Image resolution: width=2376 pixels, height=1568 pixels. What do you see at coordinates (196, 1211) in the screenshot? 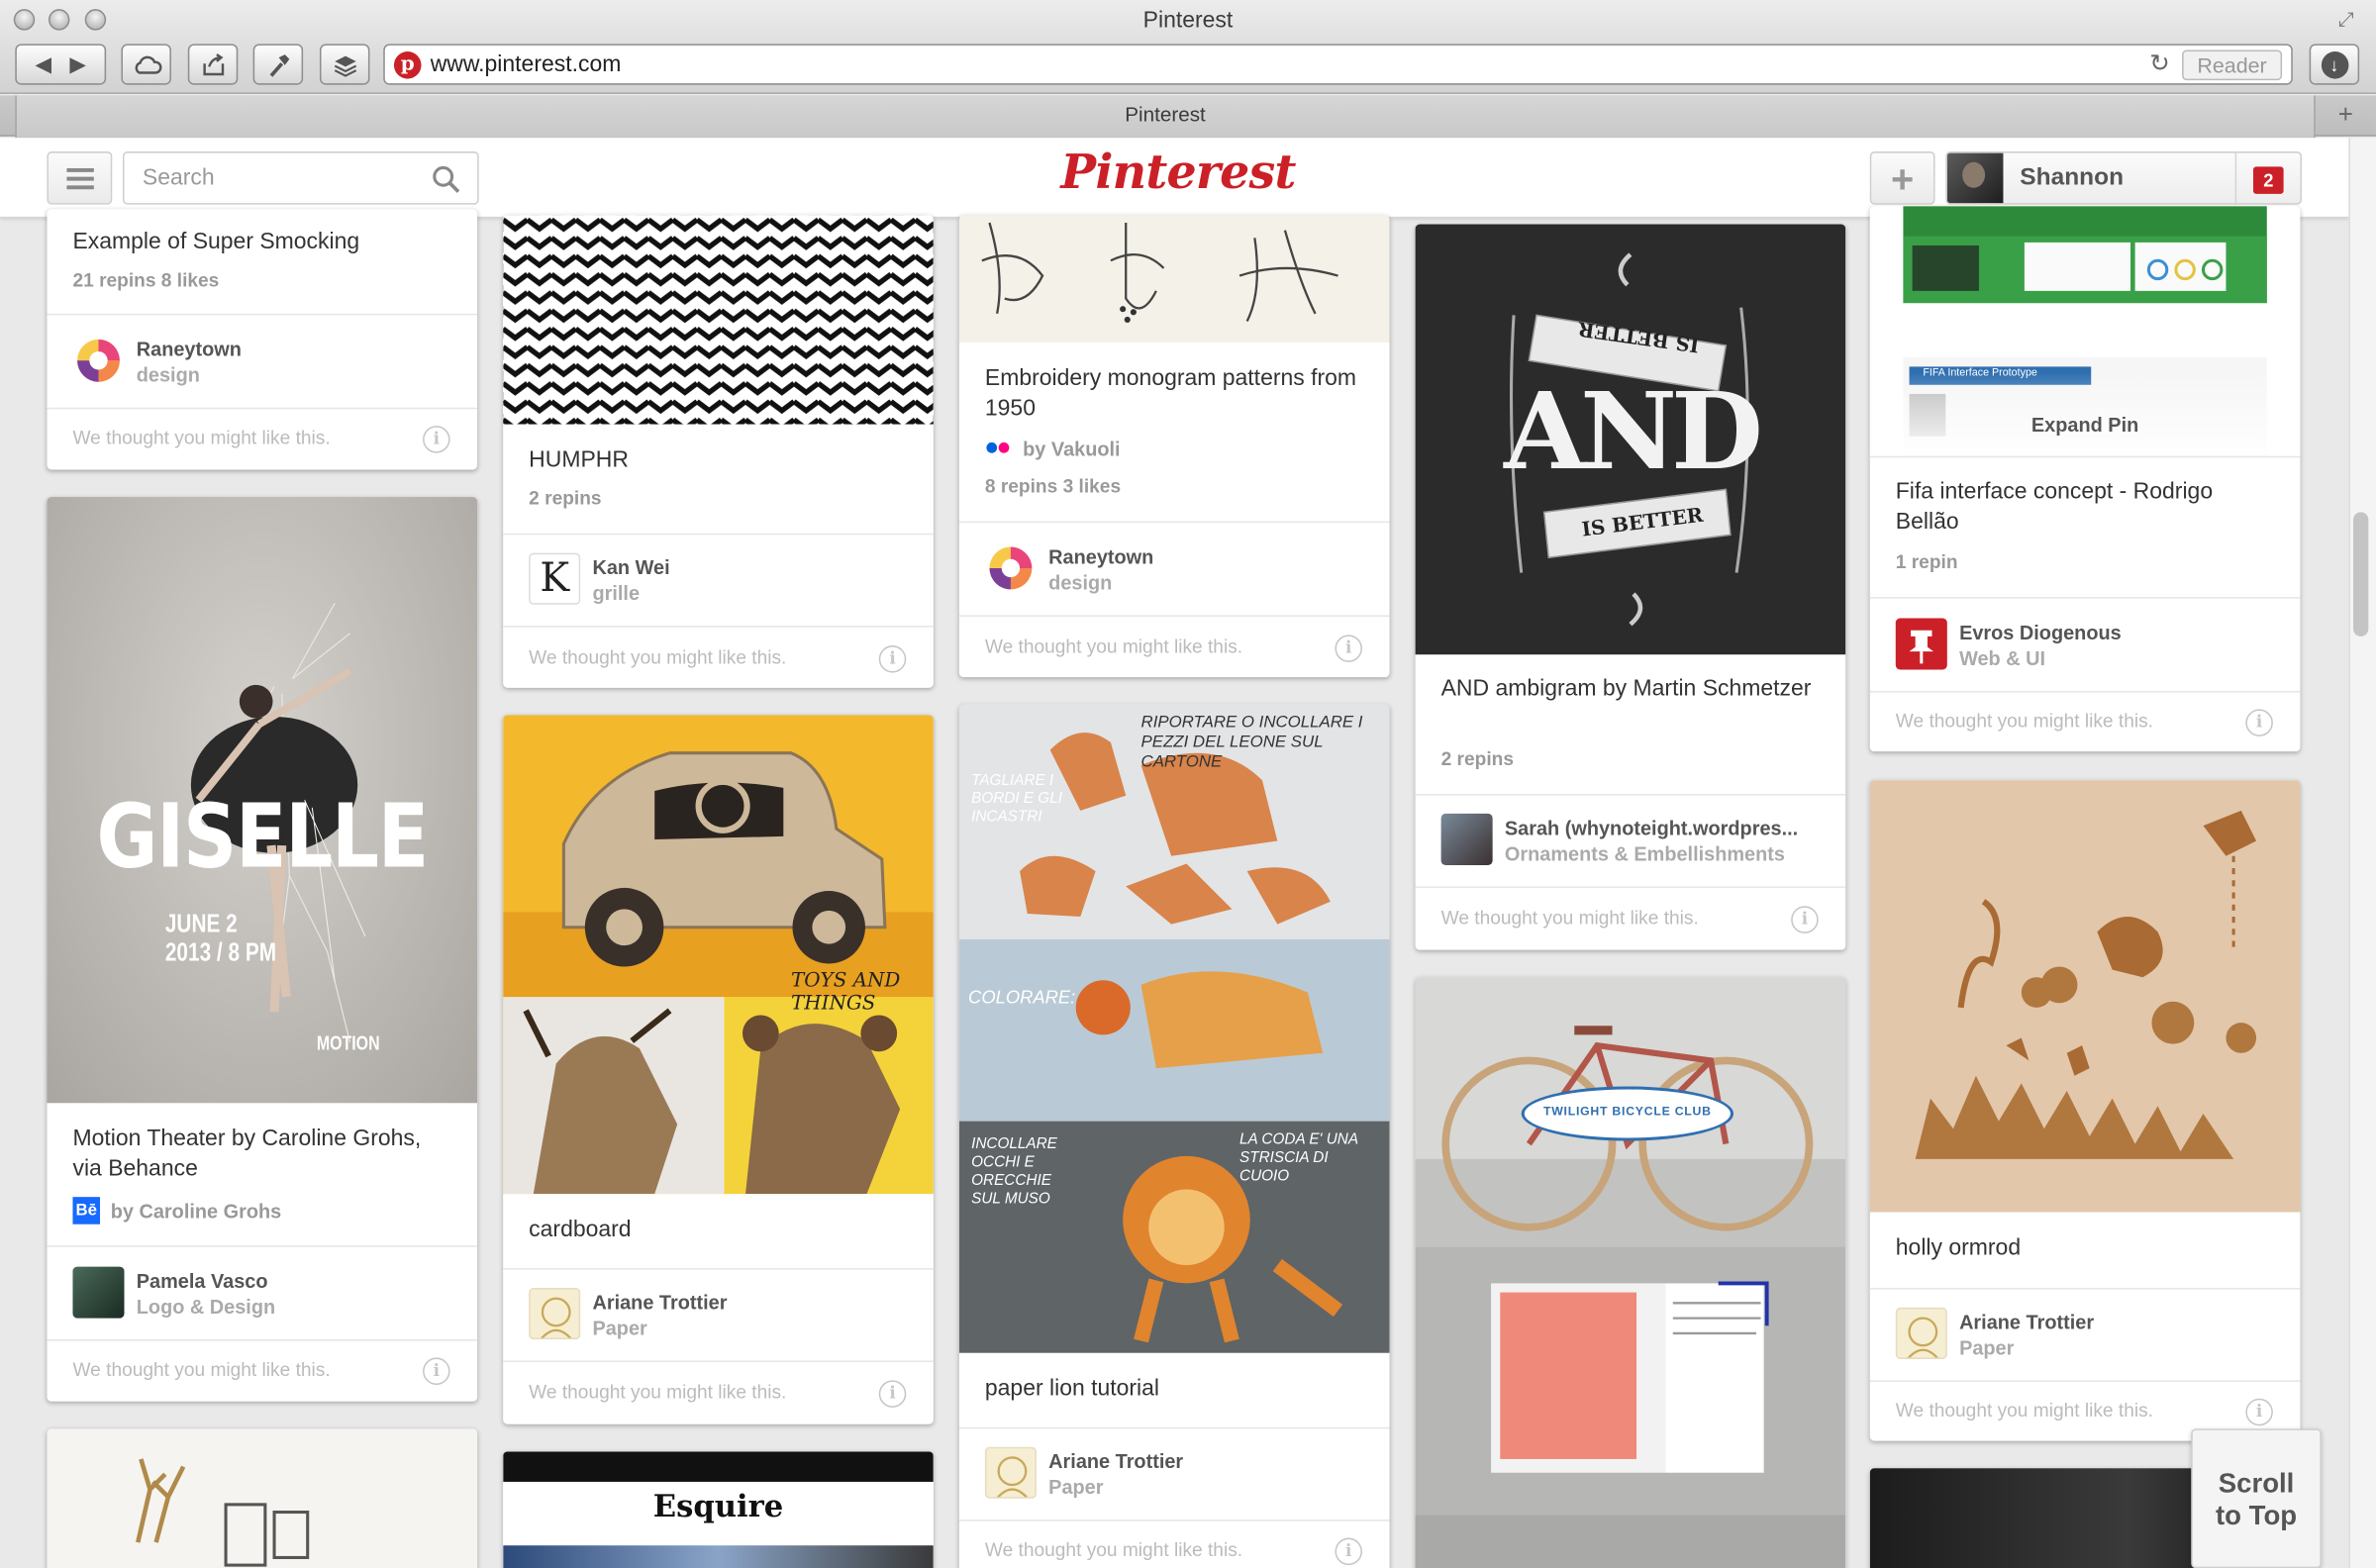
I see `pin-source: by Caroline Grohs` at bounding box center [196, 1211].